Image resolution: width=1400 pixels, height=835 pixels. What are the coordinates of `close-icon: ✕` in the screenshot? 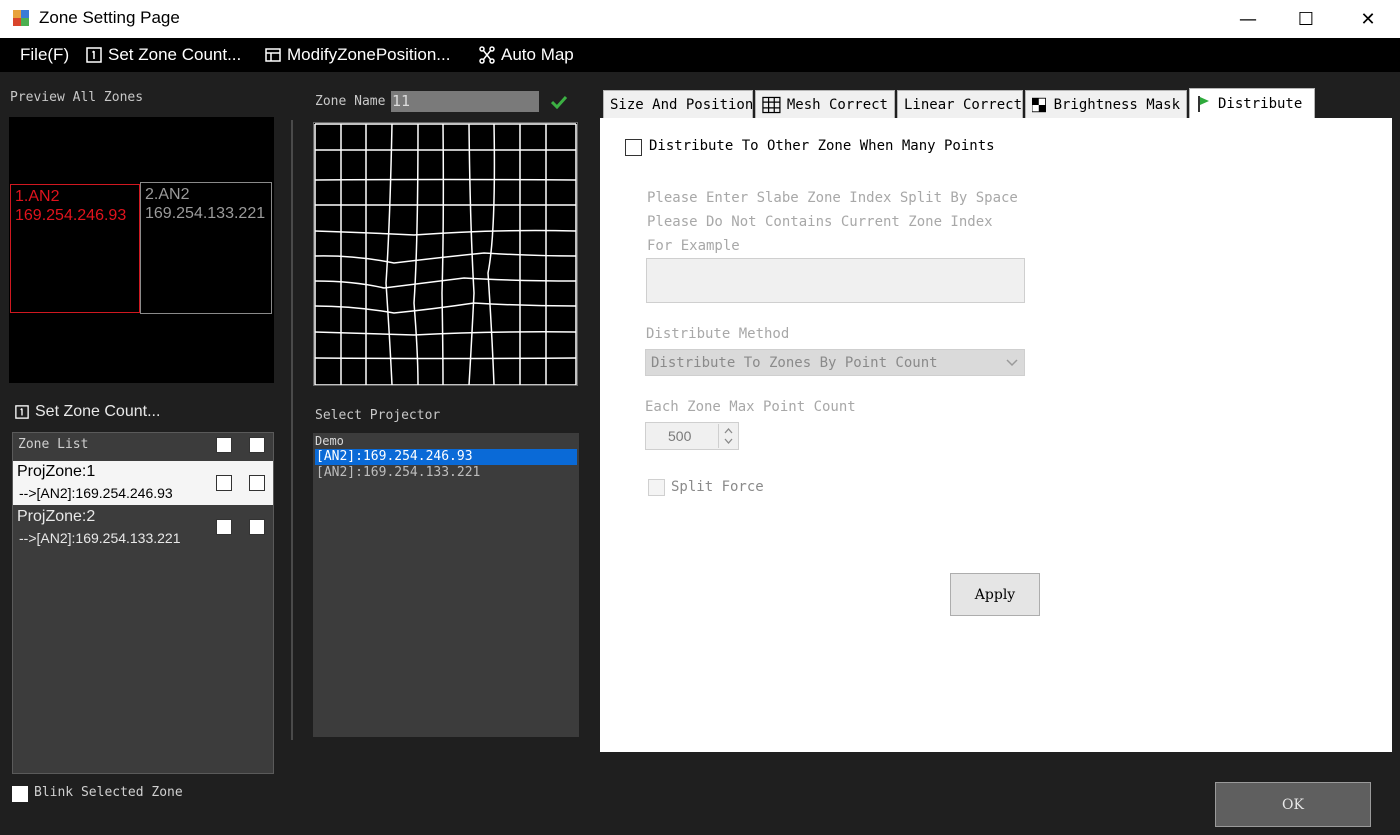 It's located at (1368, 19).